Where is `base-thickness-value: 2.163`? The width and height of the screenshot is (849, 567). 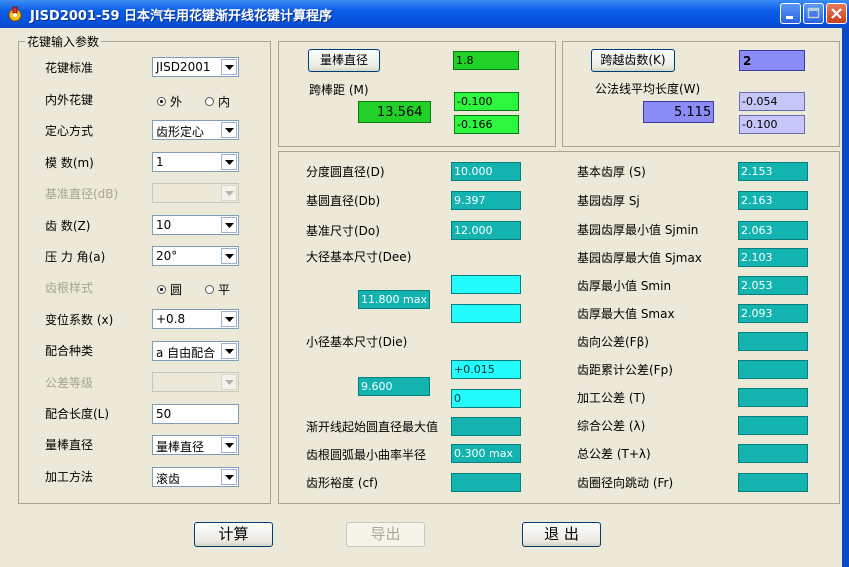 base-thickness-value: 2.163 is located at coordinates (757, 200).